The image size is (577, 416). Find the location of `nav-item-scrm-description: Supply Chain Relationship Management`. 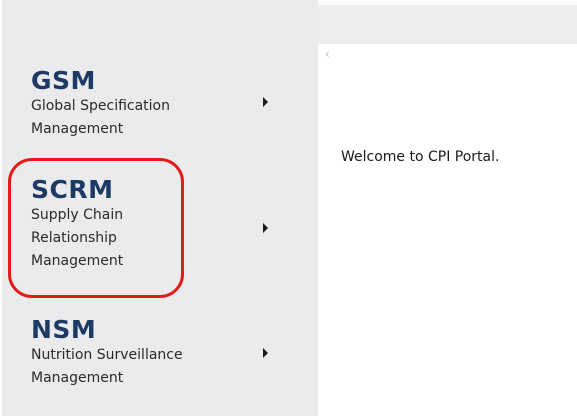

nav-item-scrm-description: Supply Chain Relationship Management is located at coordinates (77, 238).